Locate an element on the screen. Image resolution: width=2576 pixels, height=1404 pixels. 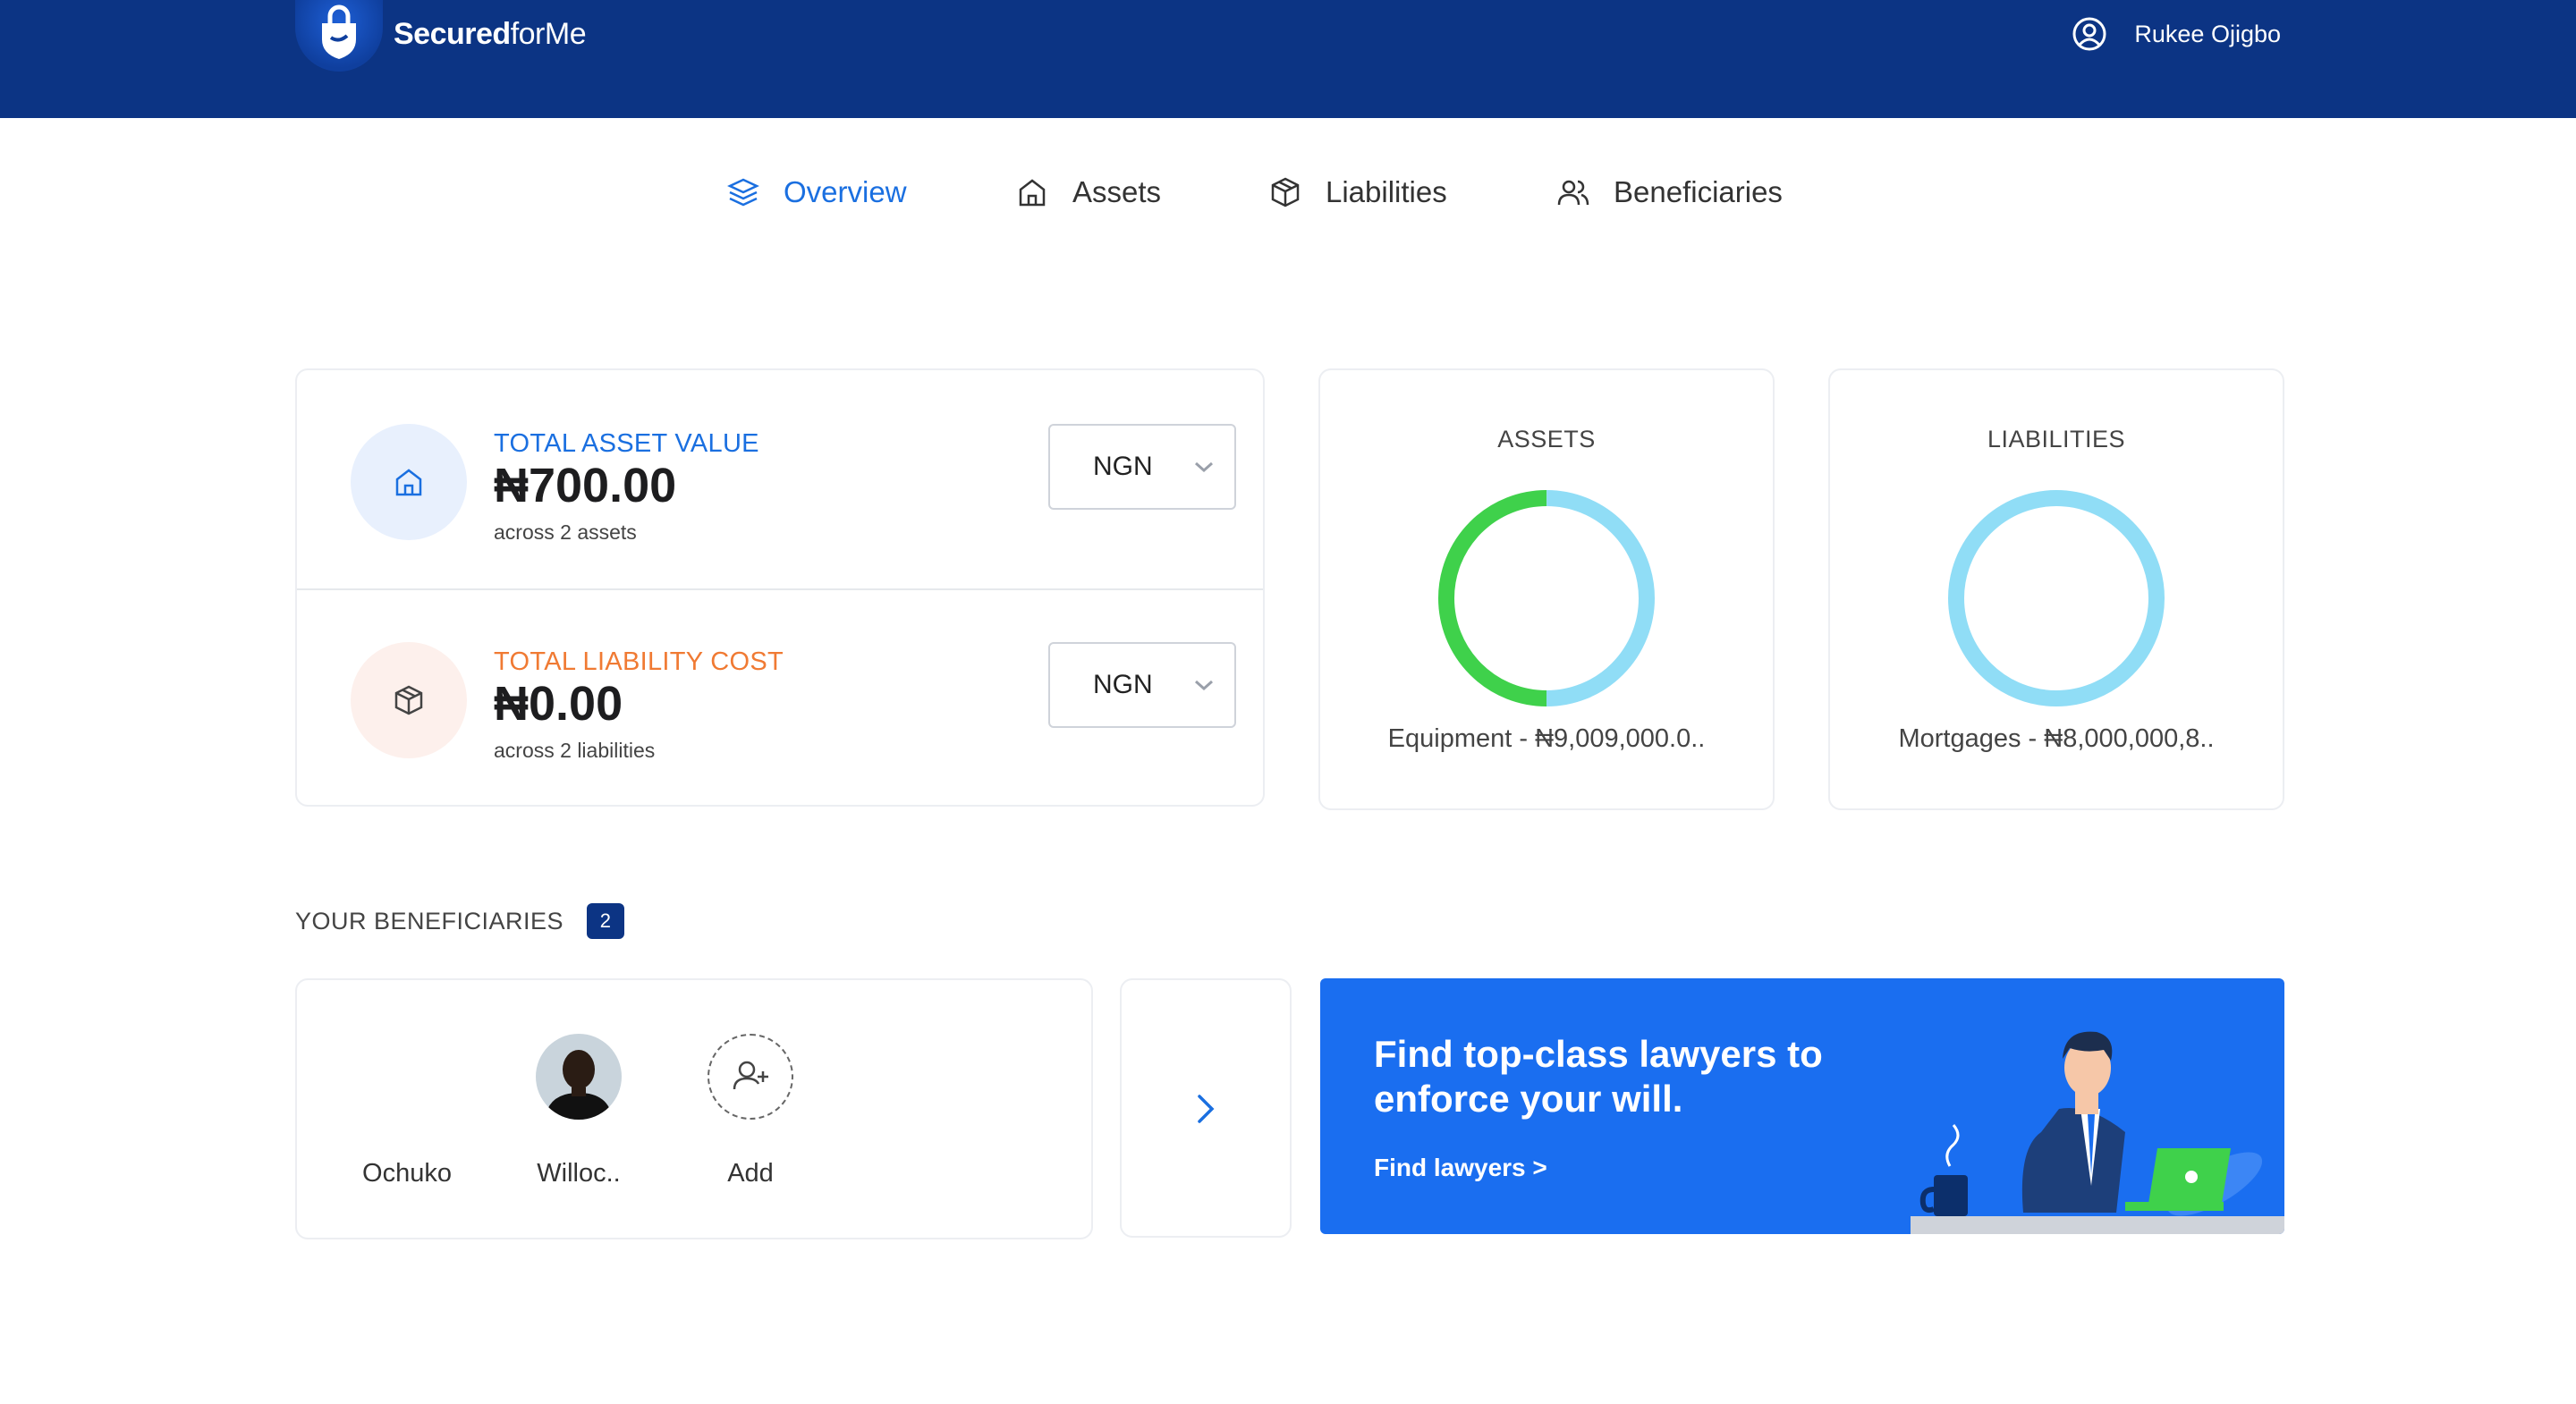
add-user-icon is located at coordinates (750, 1077).